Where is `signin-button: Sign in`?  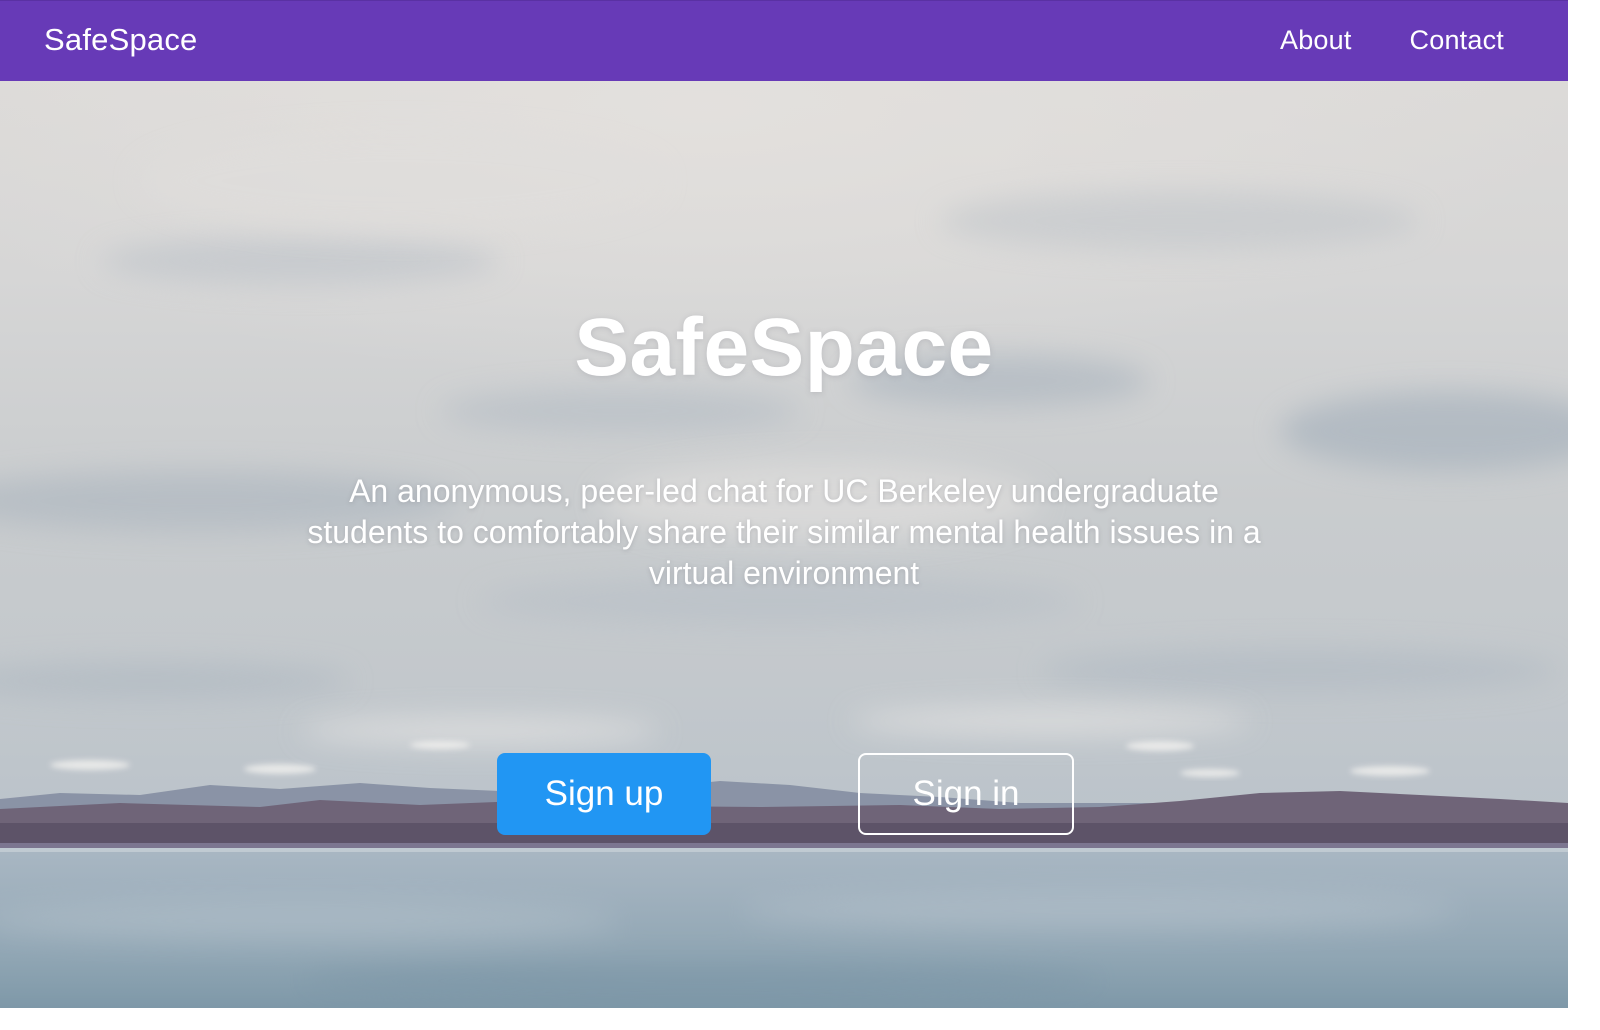 signin-button: Sign in is located at coordinates (966, 794).